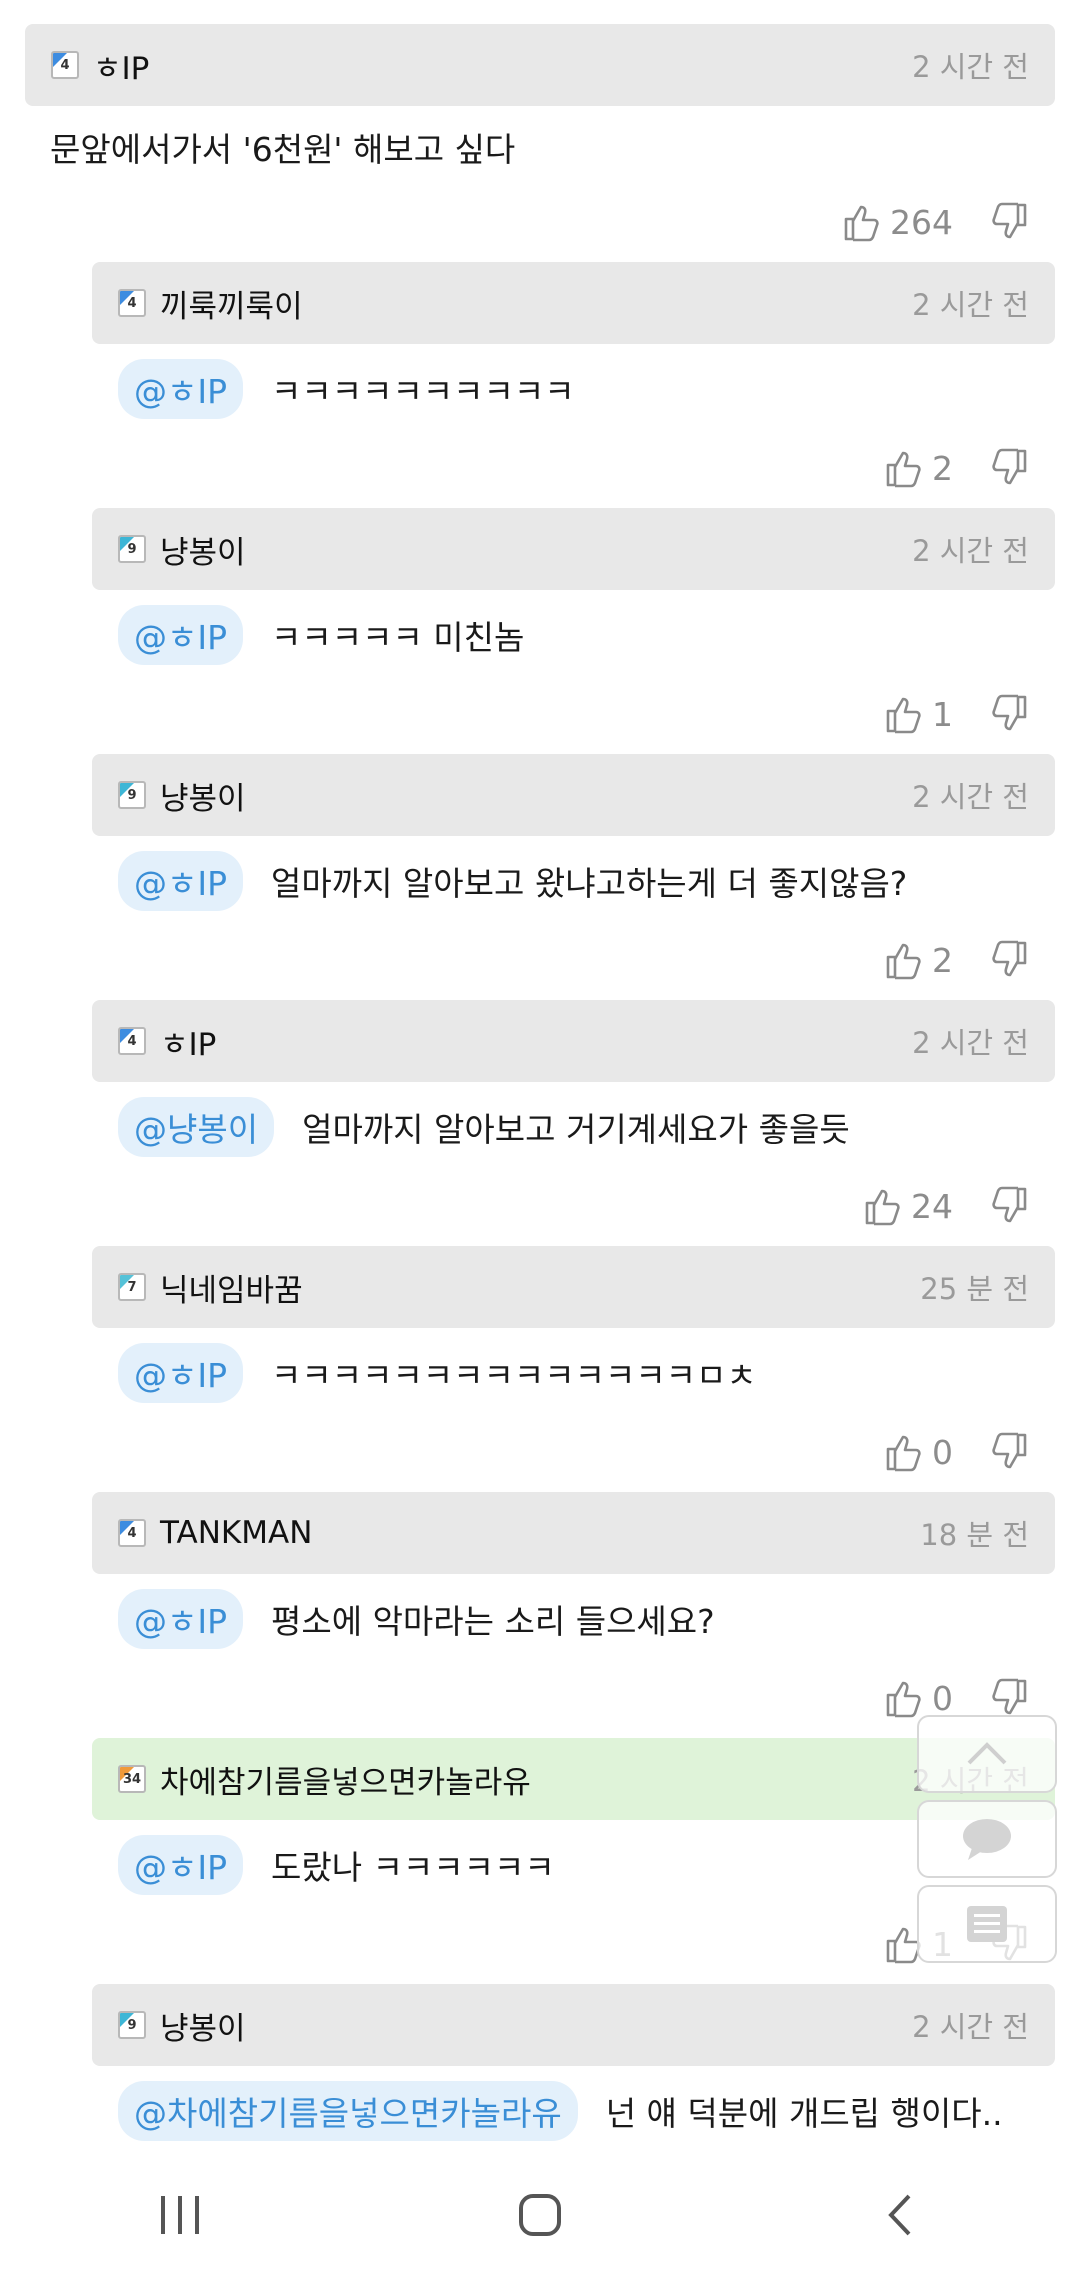 This screenshot has height=2280, width=1080. I want to click on back-button, so click(900, 2215).